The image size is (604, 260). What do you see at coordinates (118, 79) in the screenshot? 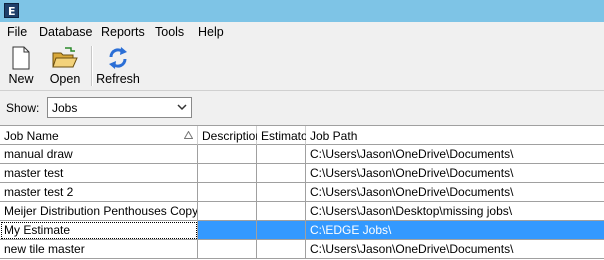
I see `refresh-label: Refresh` at bounding box center [118, 79].